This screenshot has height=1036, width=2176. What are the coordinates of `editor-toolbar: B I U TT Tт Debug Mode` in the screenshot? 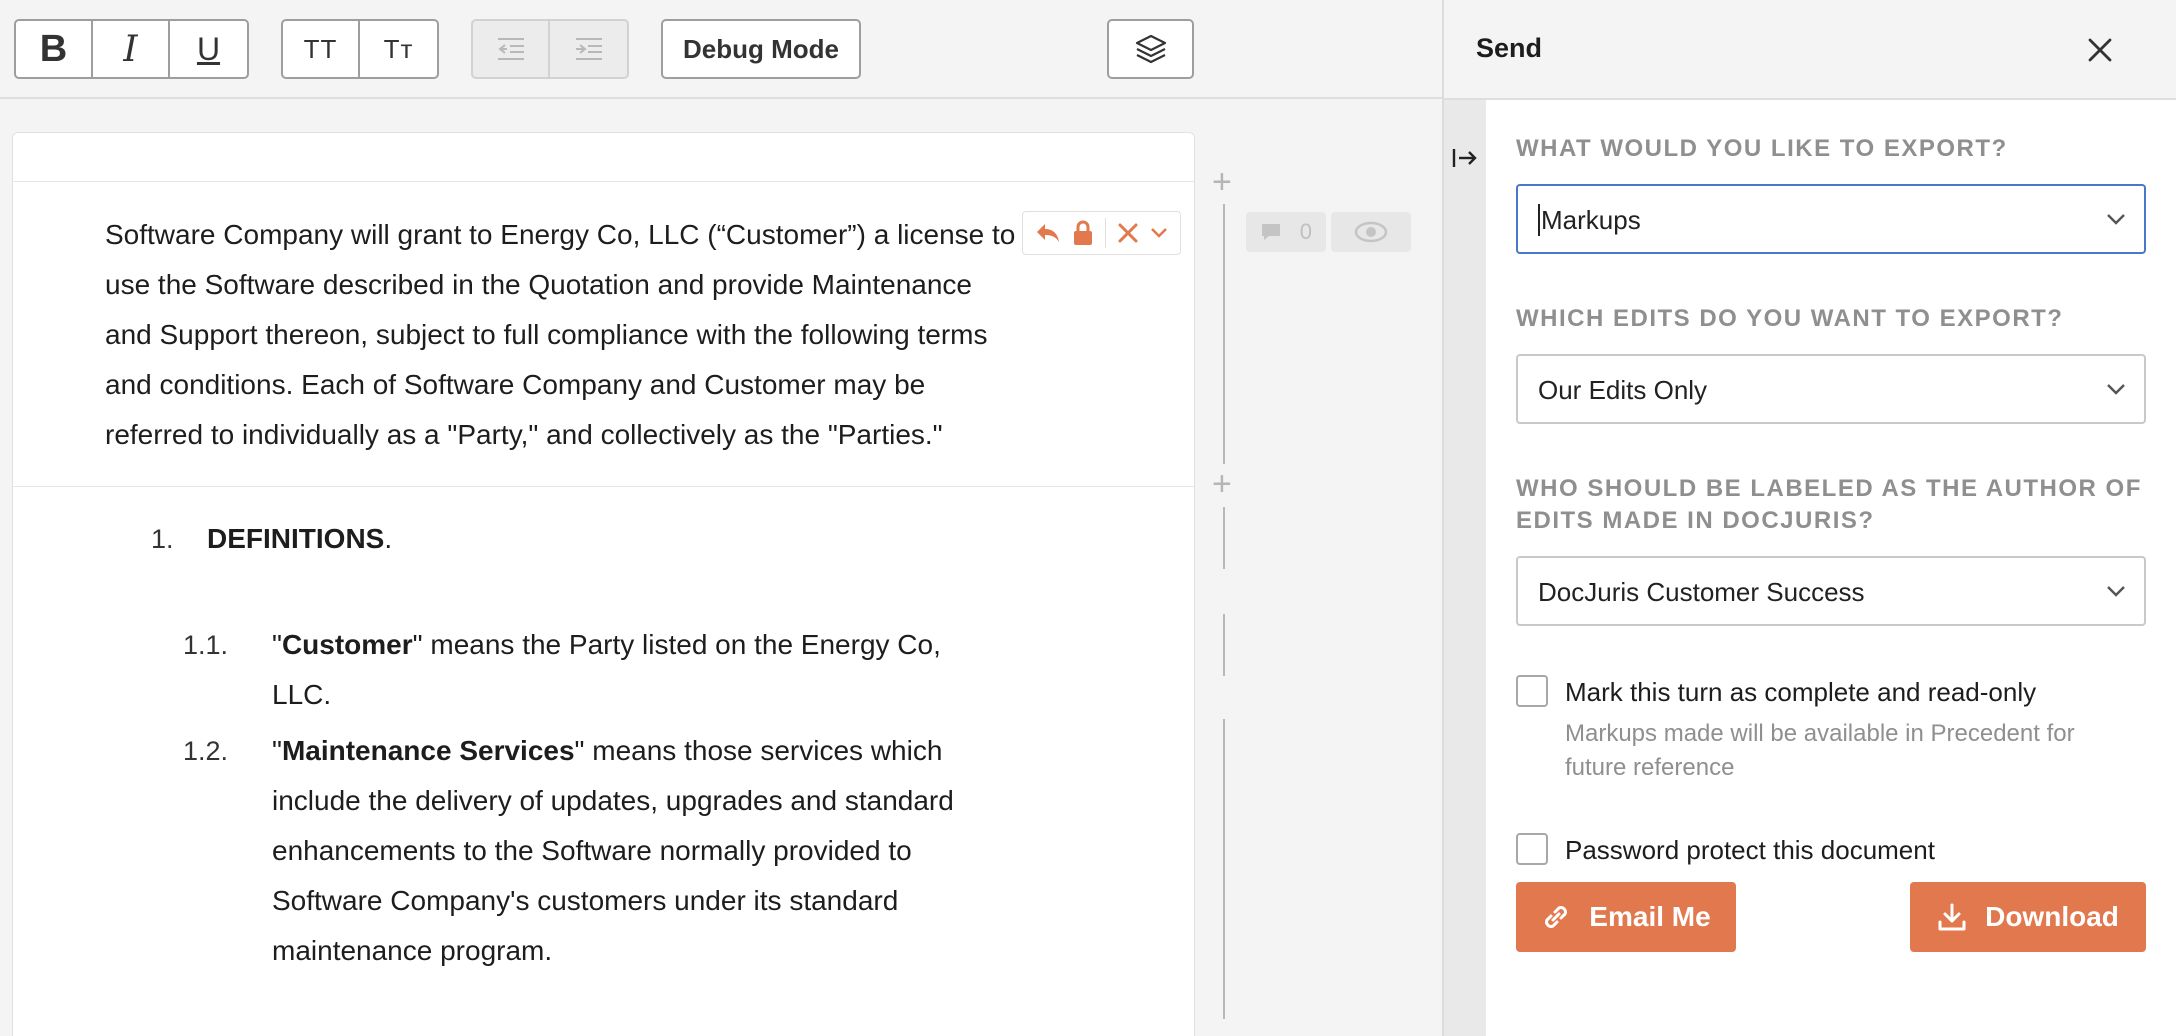 It's located at (721, 49).